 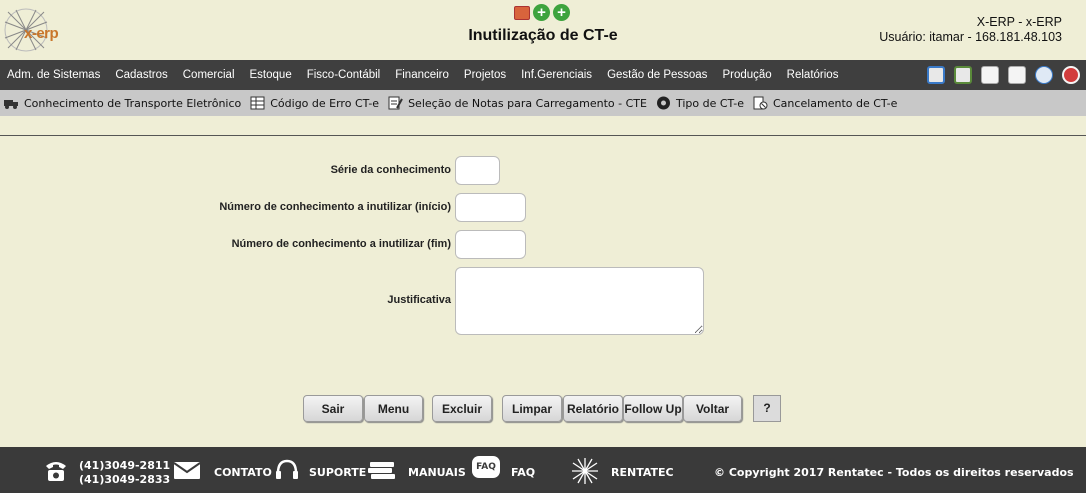 What do you see at coordinates (11, 103) in the screenshot?
I see `truck-icon` at bounding box center [11, 103].